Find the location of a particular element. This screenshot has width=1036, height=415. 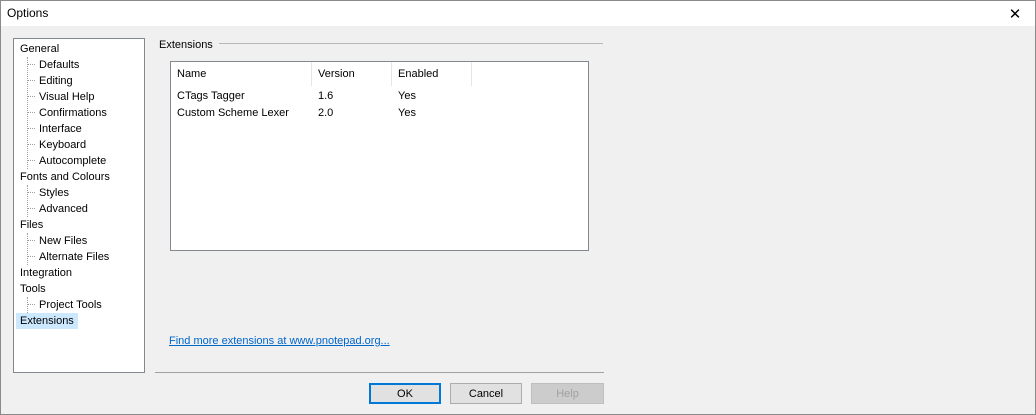

tree-item-editing: Editing is located at coordinates (56, 81).